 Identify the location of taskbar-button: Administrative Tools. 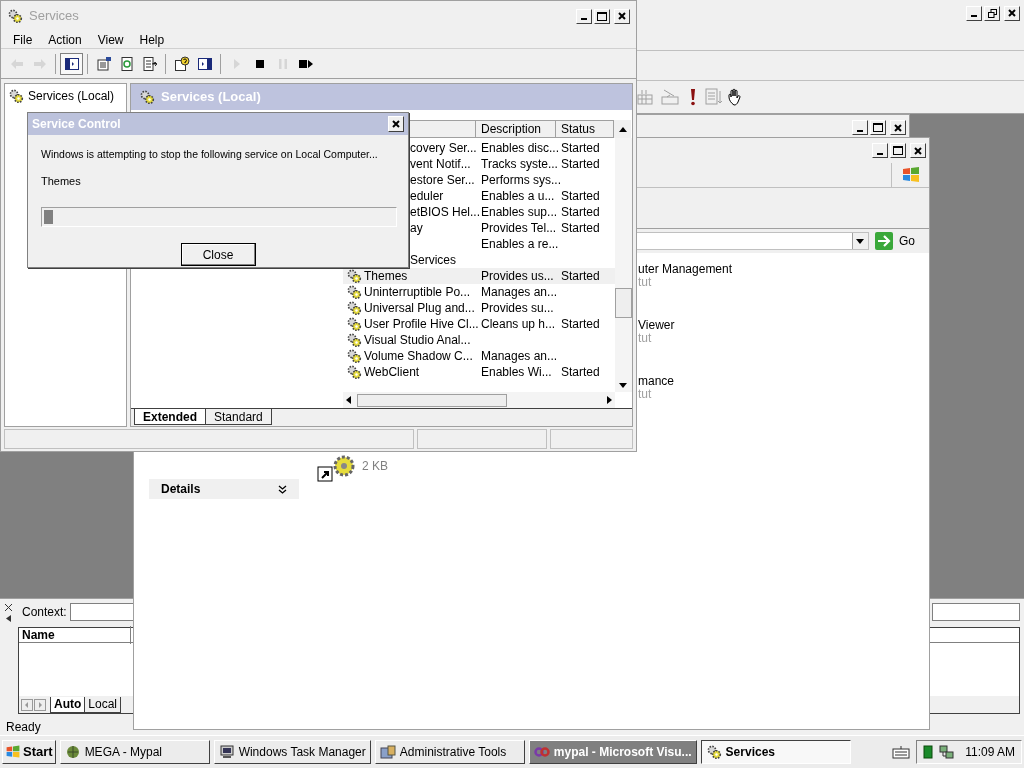
(449, 752).